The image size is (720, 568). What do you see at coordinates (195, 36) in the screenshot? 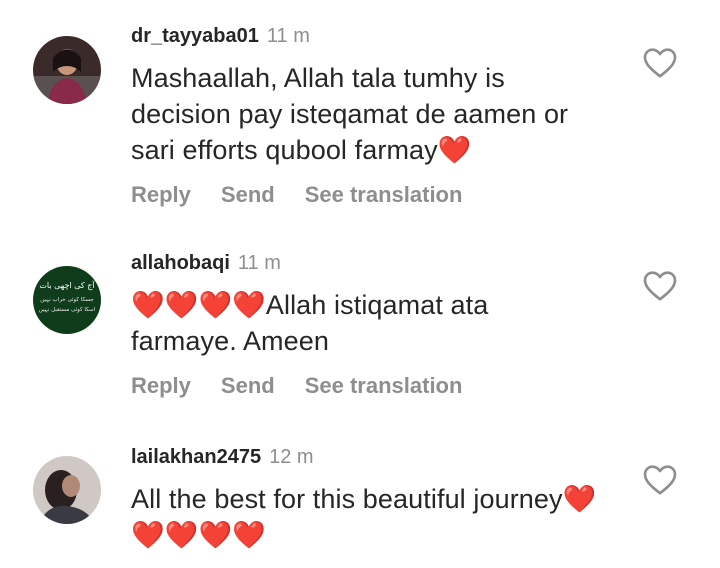
I see `username: dr_tayyaba01` at bounding box center [195, 36].